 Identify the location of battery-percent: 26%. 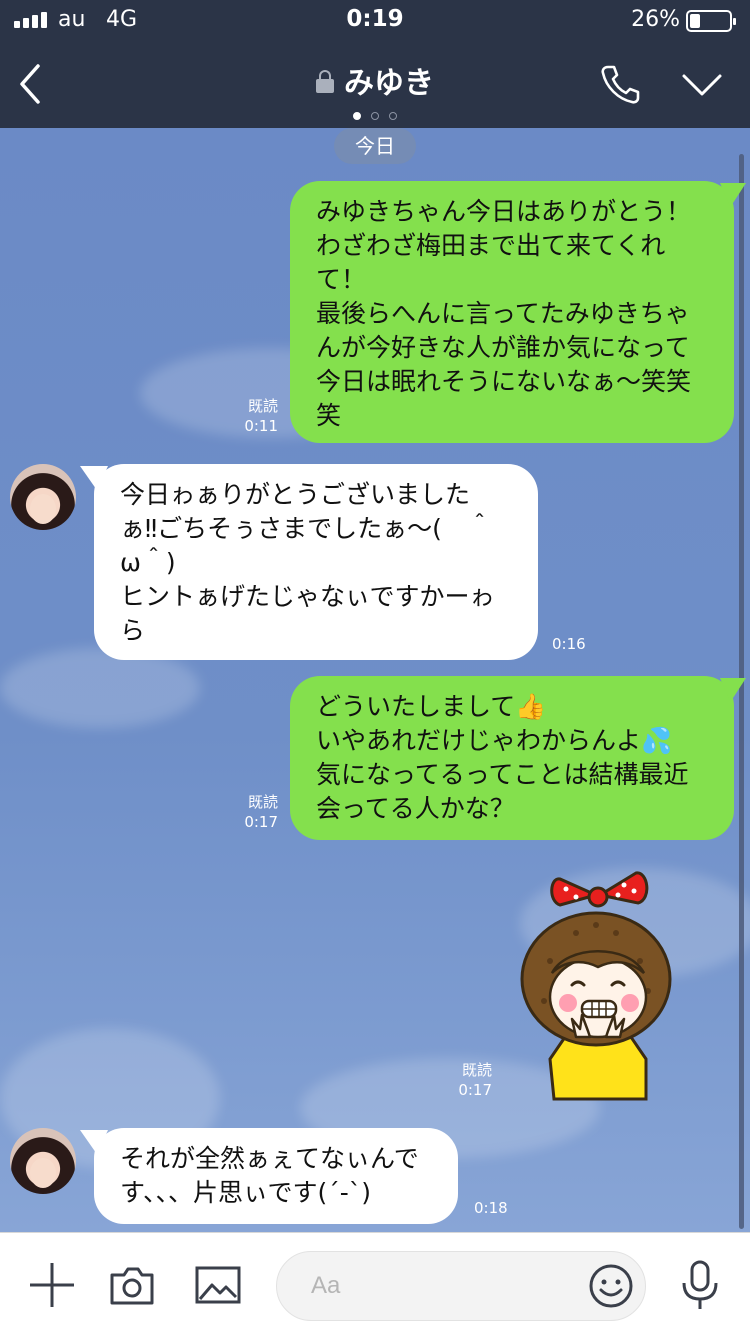
(655, 19).